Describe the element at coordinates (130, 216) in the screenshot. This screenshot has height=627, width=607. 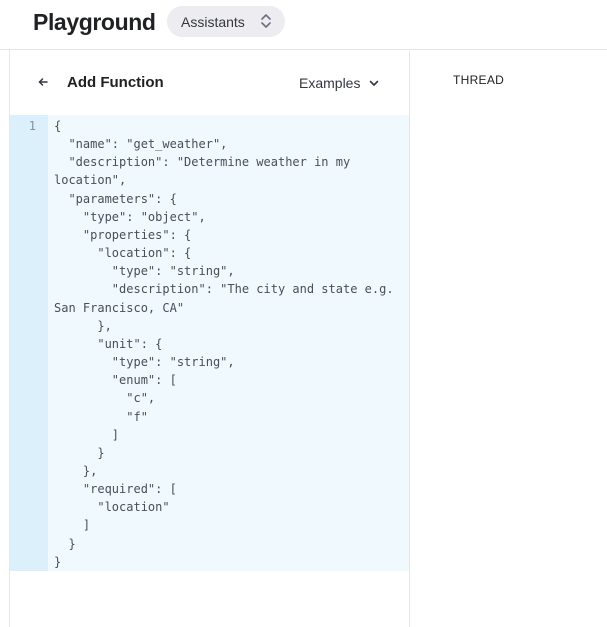
I see `code-line: "type": "object",` at that location.